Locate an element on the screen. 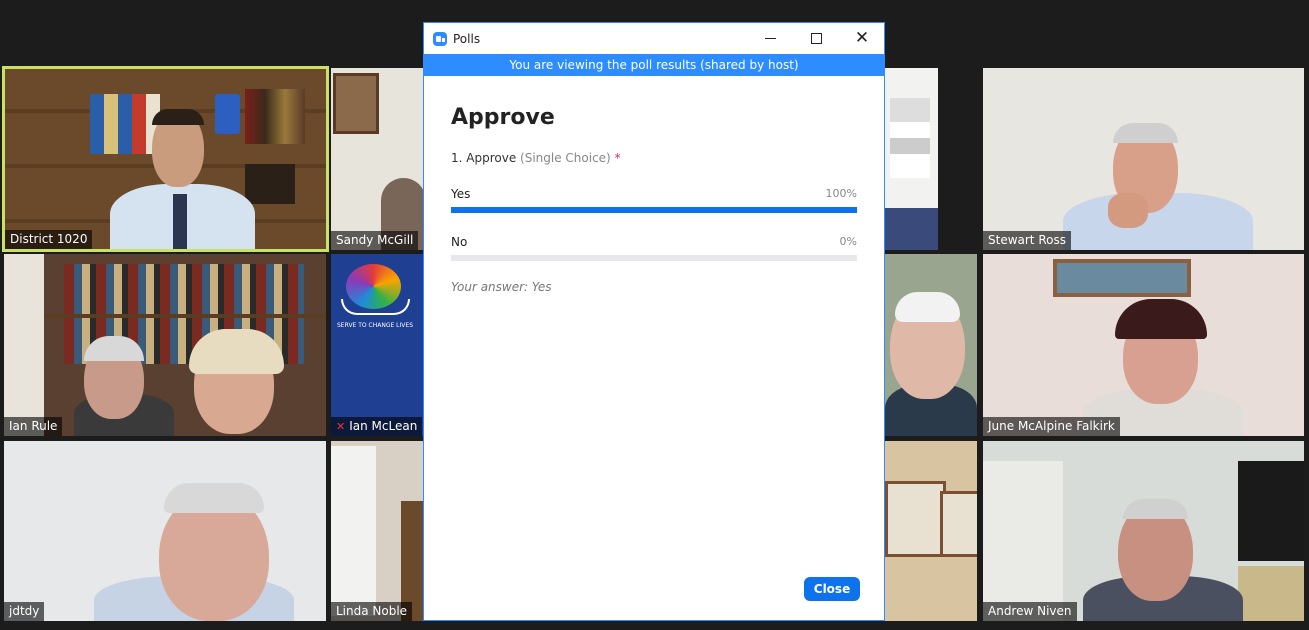 The height and width of the screenshot is (630, 1309). window-title: Polls is located at coordinates (467, 38).